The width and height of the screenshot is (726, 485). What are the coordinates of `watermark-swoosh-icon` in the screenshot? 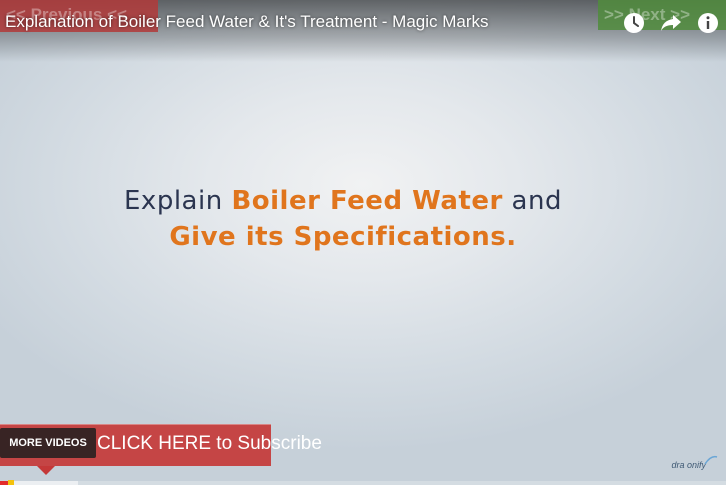 It's located at (711, 460).